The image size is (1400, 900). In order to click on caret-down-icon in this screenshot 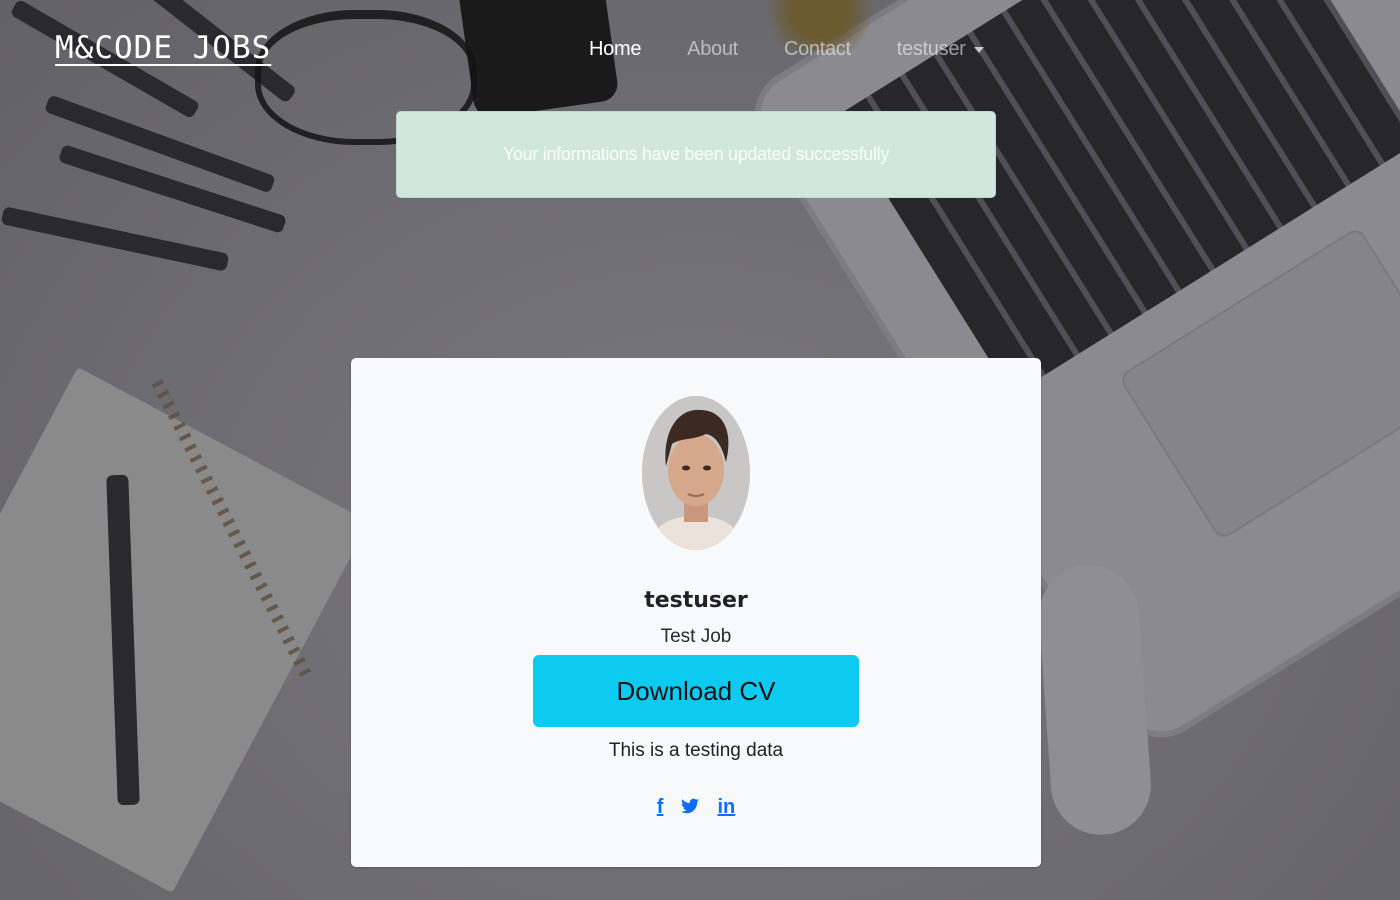, I will do `click(978, 49)`.